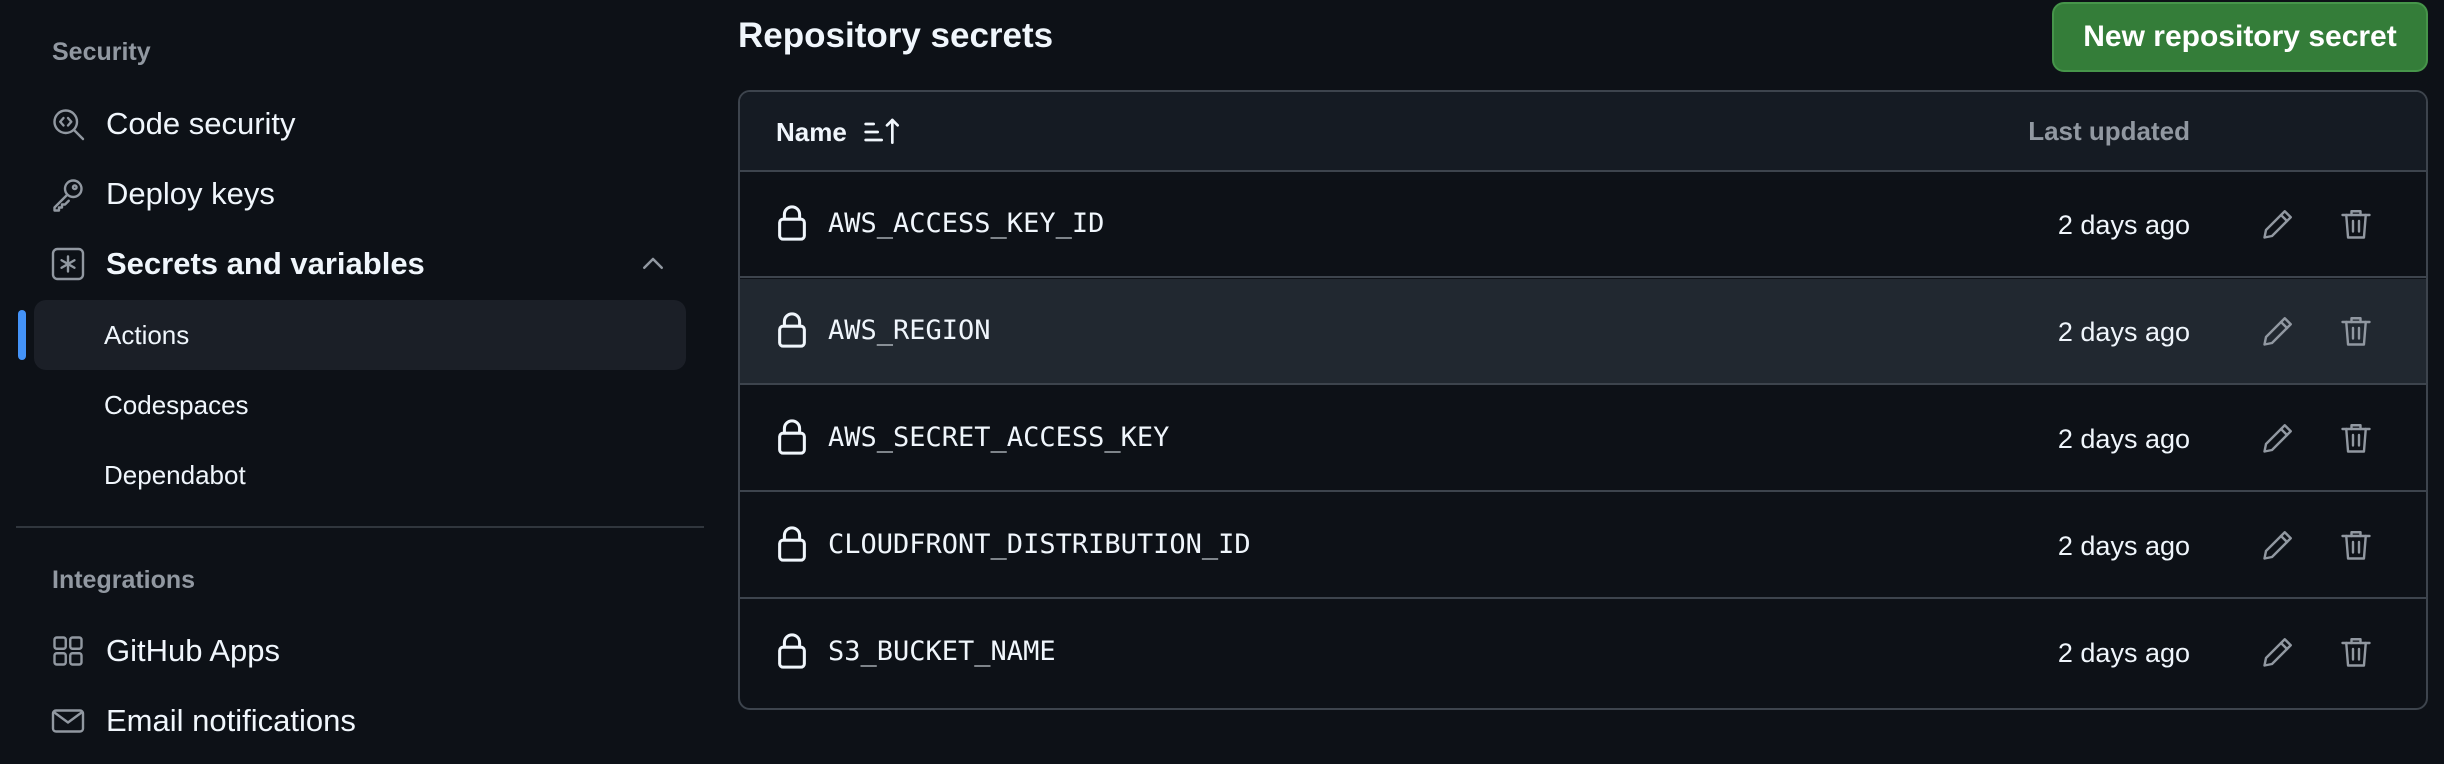 The image size is (2444, 764). I want to click on secret-name: AWS_REGION, so click(909, 330).